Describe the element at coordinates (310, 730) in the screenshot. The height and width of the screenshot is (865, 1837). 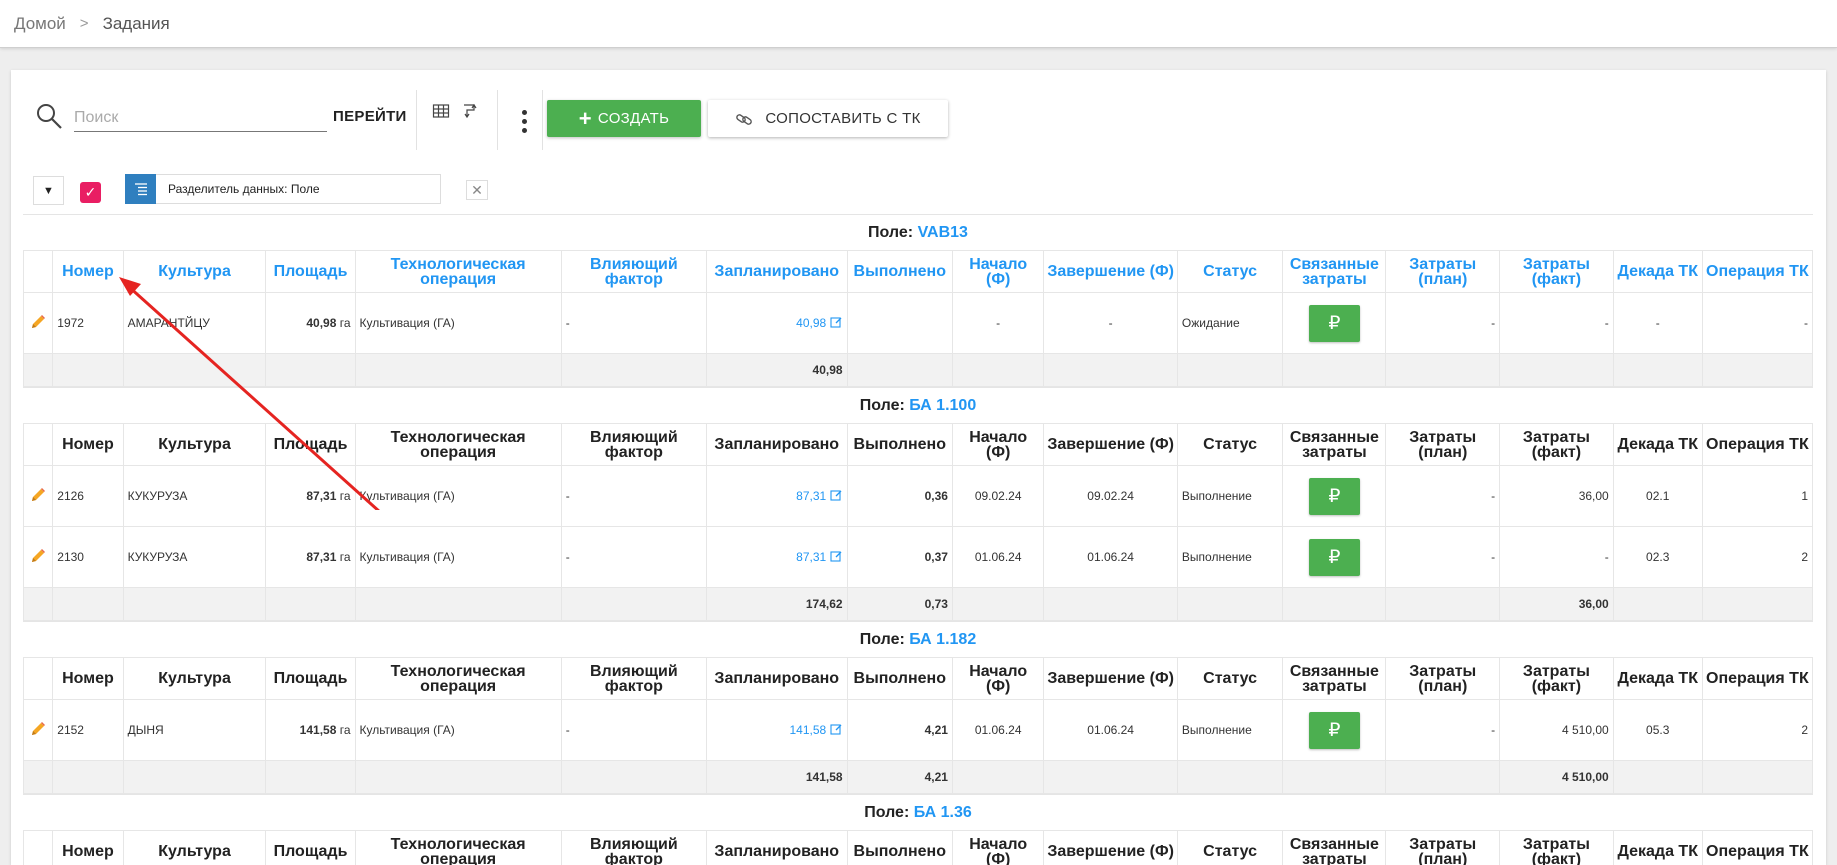
I see `cell-area: 141,58 га` at that location.